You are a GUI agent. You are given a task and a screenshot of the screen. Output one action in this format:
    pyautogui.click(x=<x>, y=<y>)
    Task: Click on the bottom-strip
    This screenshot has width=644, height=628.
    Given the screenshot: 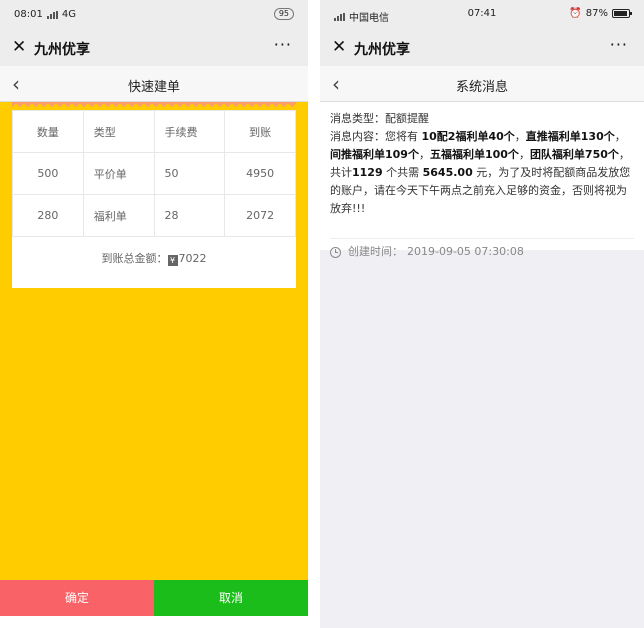 What is the action you would take?
    pyautogui.click(x=154, y=622)
    